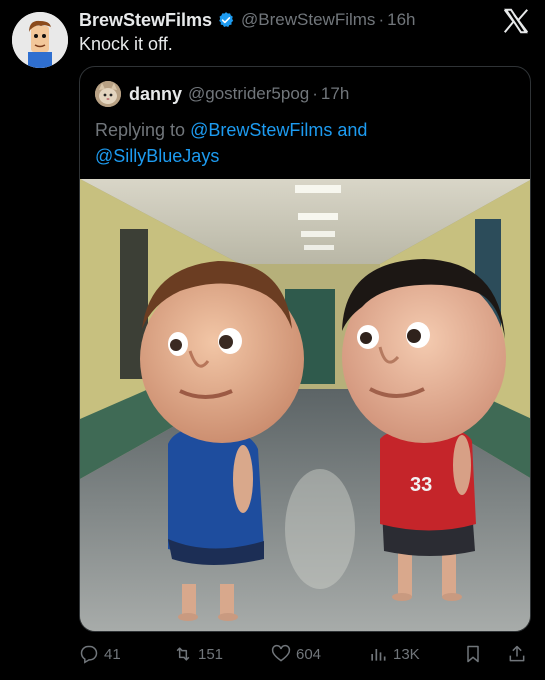 The image size is (545, 680). I want to click on repost-count: 151, so click(211, 654).